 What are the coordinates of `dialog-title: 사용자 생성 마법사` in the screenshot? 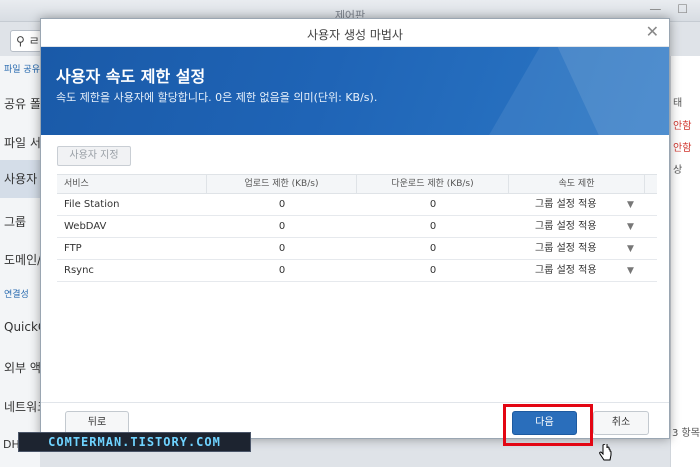 It's located at (355, 35).